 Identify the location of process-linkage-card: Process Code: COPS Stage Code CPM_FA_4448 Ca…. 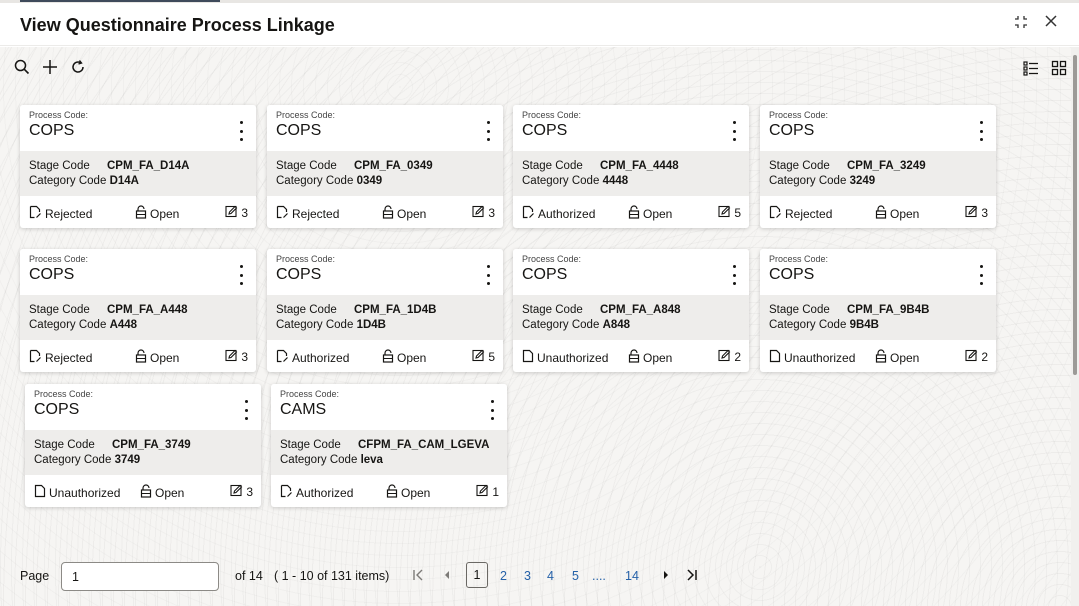
(631, 166).